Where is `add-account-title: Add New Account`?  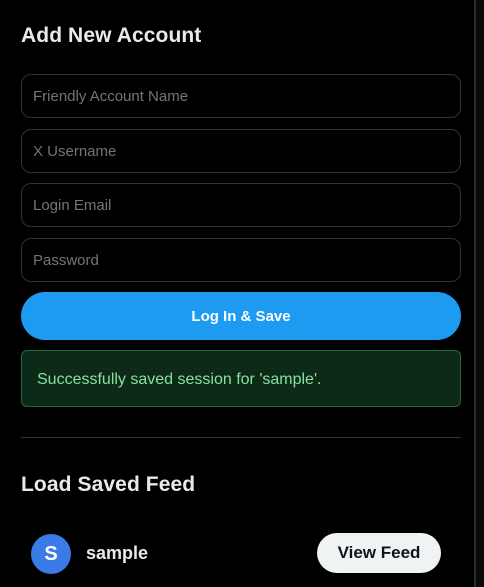 add-account-title: Add New Account is located at coordinates (111, 35).